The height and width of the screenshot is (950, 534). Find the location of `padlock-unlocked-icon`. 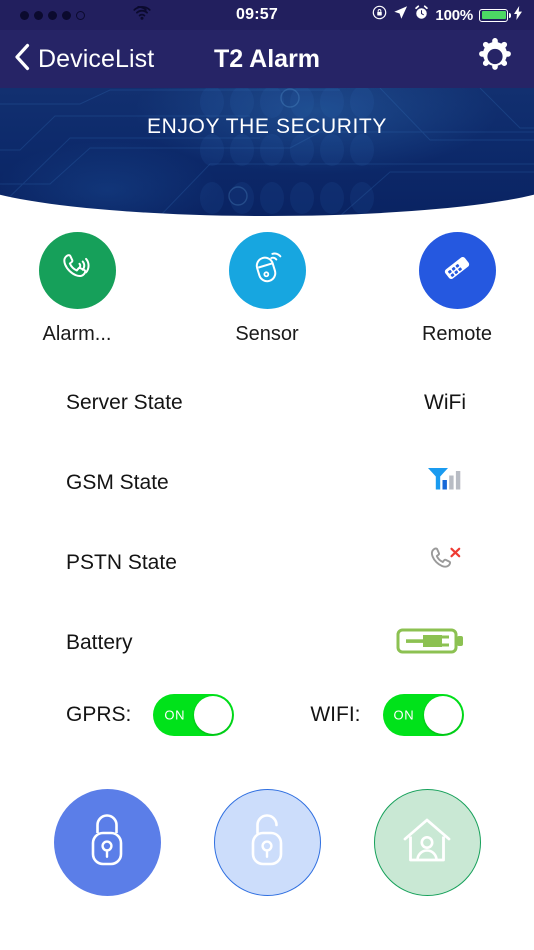

padlock-unlocked-icon is located at coordinates (267, 842).